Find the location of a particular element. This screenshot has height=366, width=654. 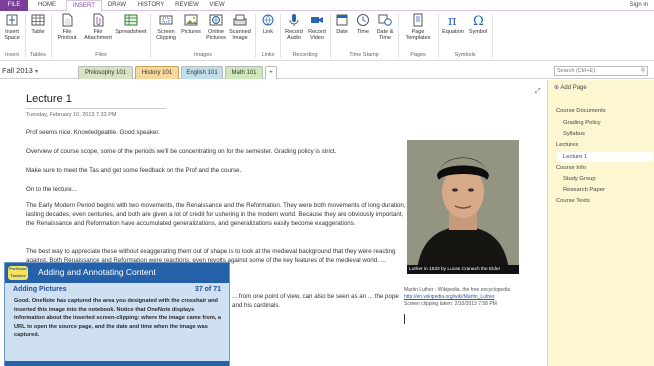

group-label-files: Files is located at coordinates (101, 55).